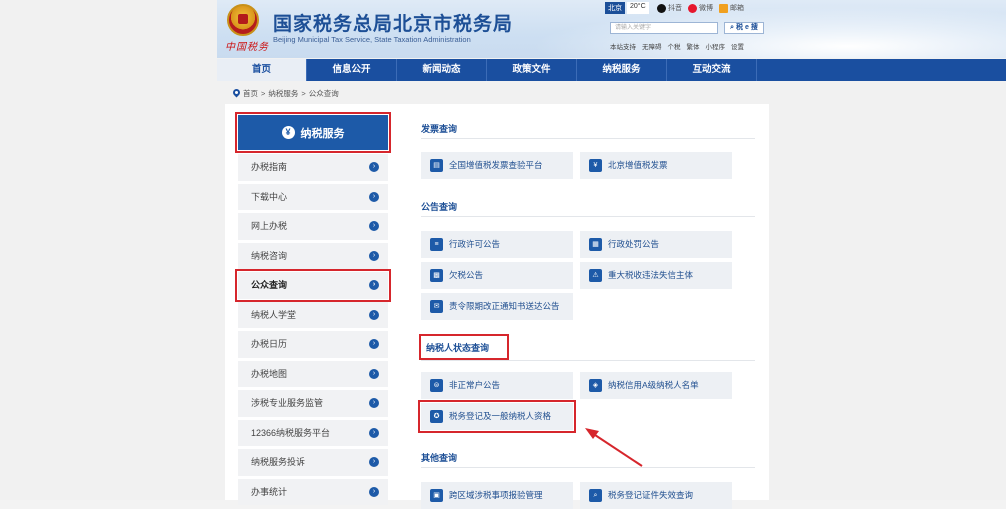  Describe the element at coordinates (716, 46) in the screenshot. I see `top-link: 小程序` at that location.